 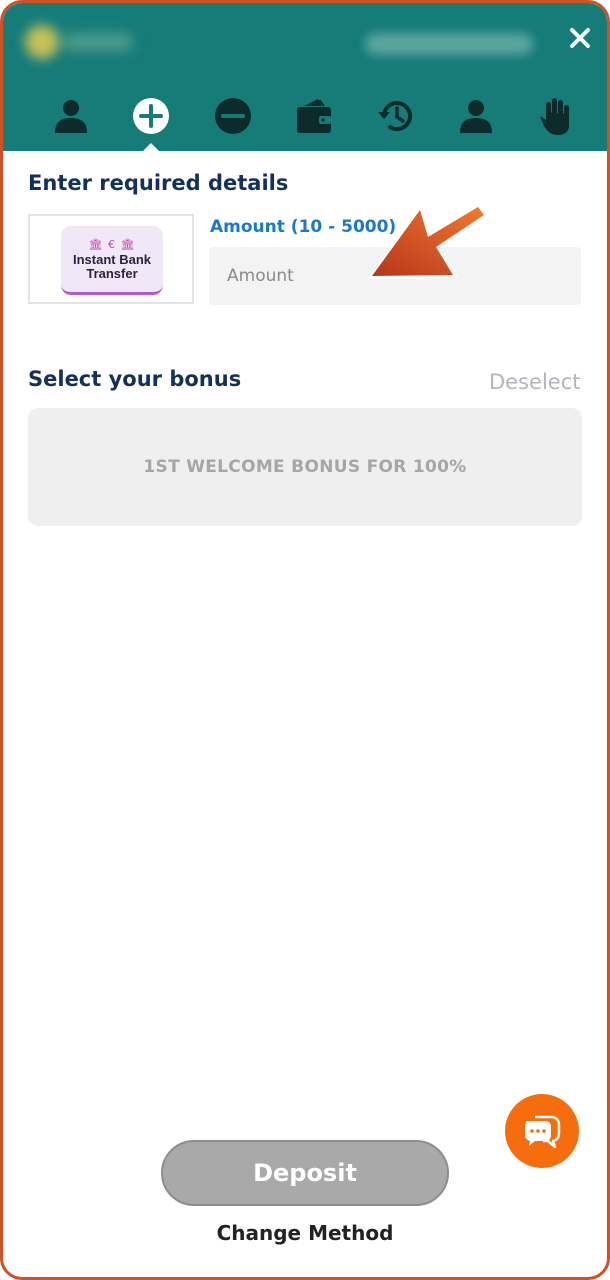 I want to click on account-nav, so click(x=305, y=121).